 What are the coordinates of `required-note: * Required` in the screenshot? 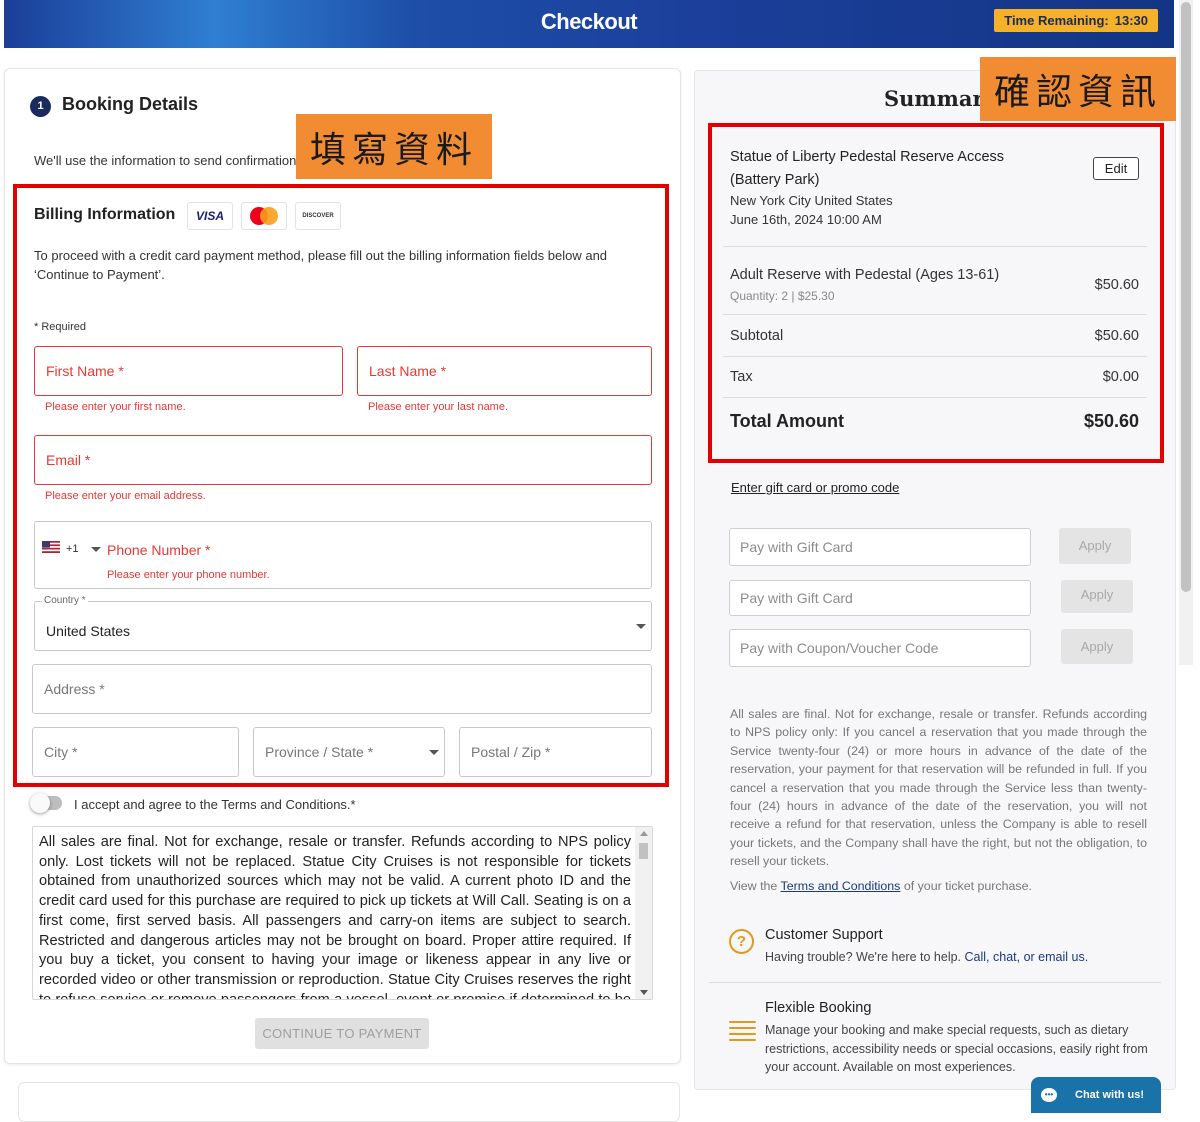 It's located at (60, 327).